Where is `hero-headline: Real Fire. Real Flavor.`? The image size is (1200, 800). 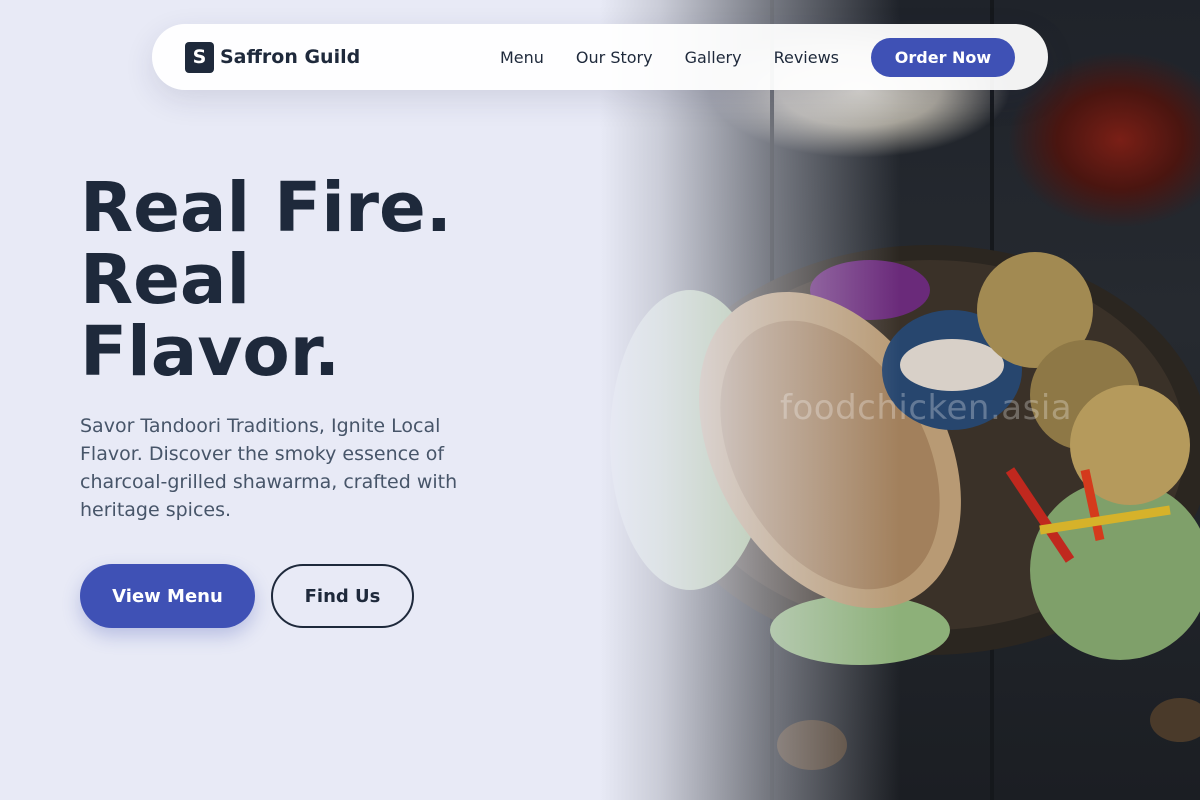 hero-headline: Real Fire. Real Flavor. is located at coordinates (340, 280).